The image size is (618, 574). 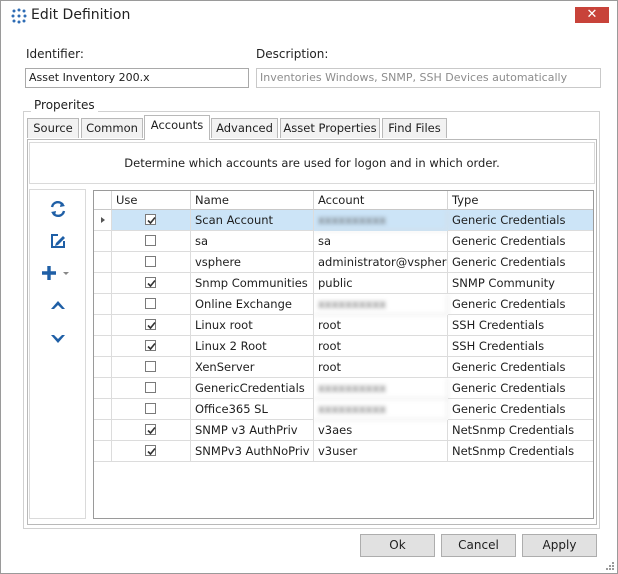 What do you see at coordinates (559, 545) in the screenshot?
I see `apply-button: Apply` at bounding box center [559, 545].